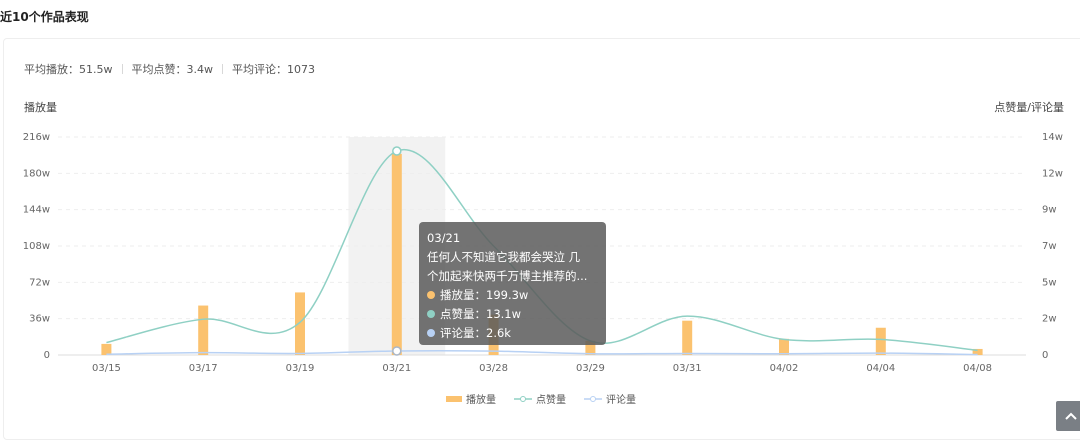 The image size is (1080, 440). What do you see at coordinates (1045, 355) in the screenshot?
I see `y-right-tick-label: 0` at bounding box center [1045, 355].